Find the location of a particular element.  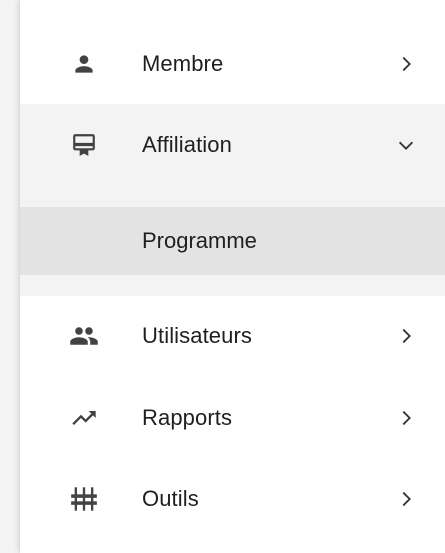

equalizer-tools-icon is located at coordinates (84, 499).